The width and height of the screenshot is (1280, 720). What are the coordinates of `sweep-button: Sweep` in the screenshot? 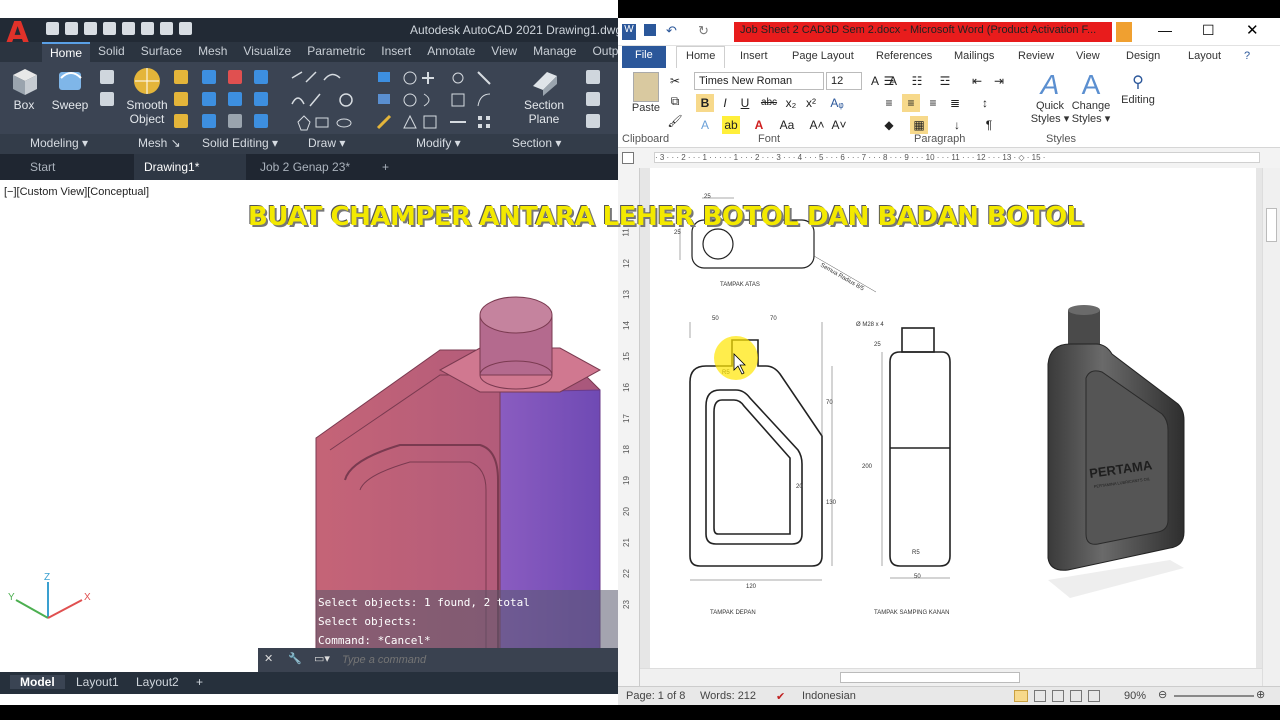 It's located at (70, 89).